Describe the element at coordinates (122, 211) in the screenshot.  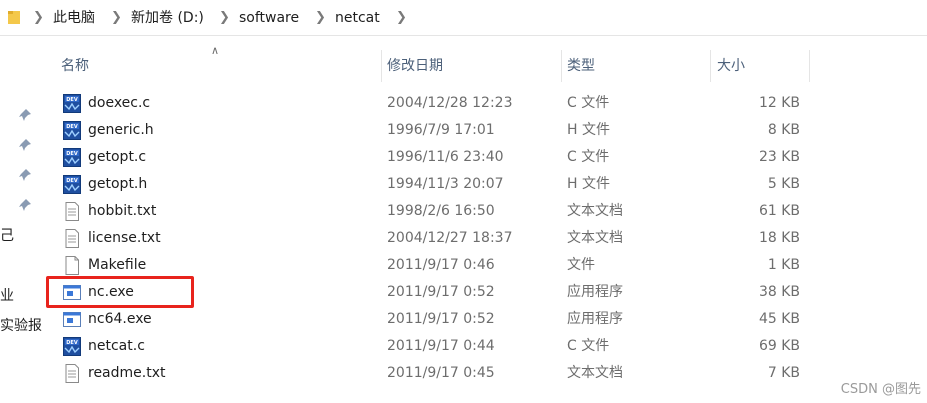
I see `file-name: hobbit.txt` at that location.